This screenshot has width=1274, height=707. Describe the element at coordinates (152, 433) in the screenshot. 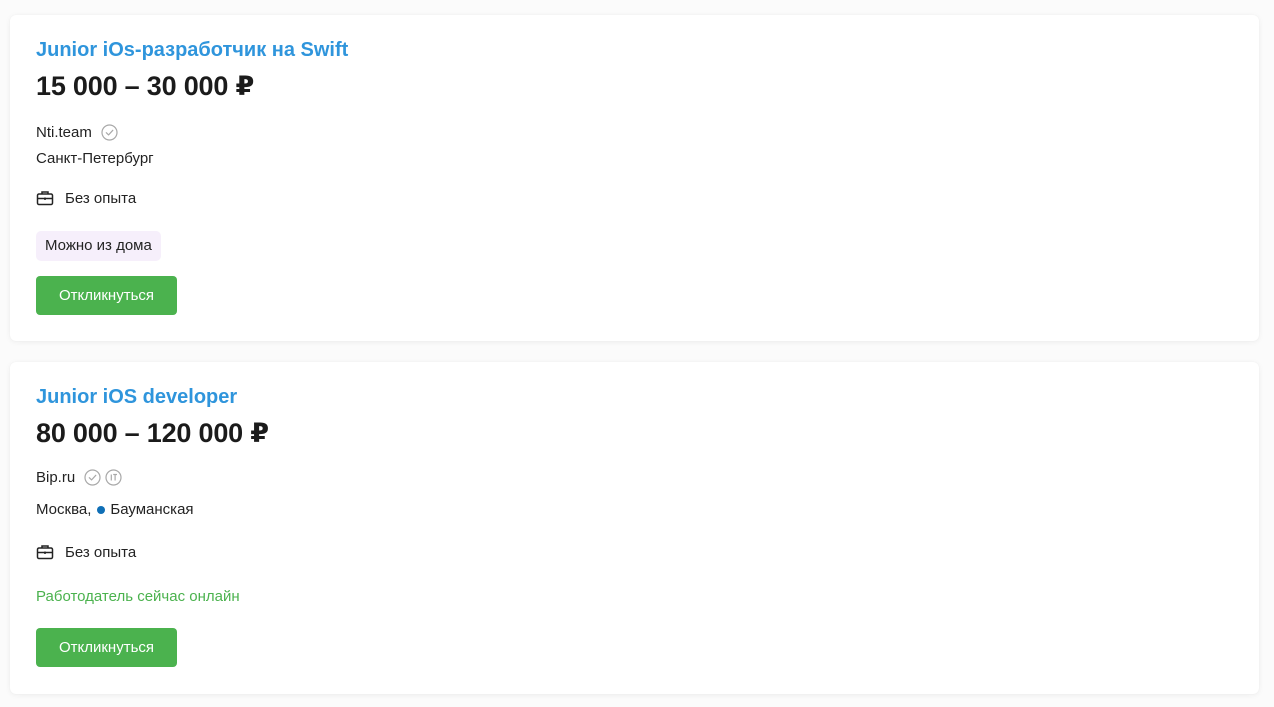

I see `vacancy-salary: 80 000 – 120 000 ₽` at that location.